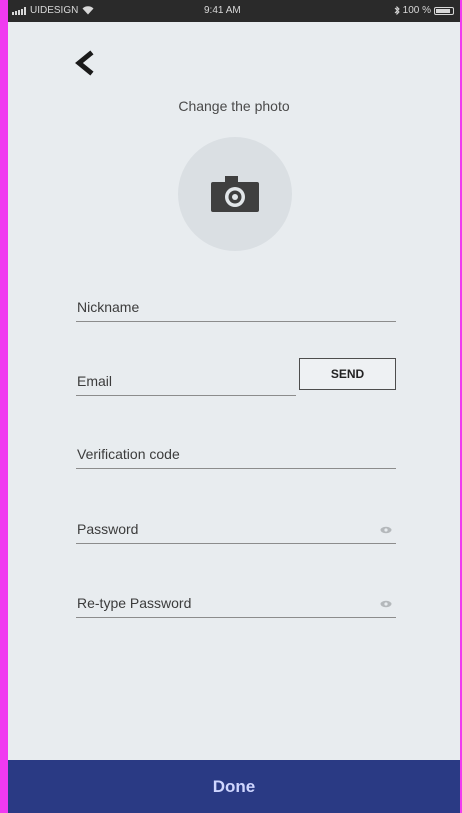  I want to click on photo-picker-button, so click(235, 194).